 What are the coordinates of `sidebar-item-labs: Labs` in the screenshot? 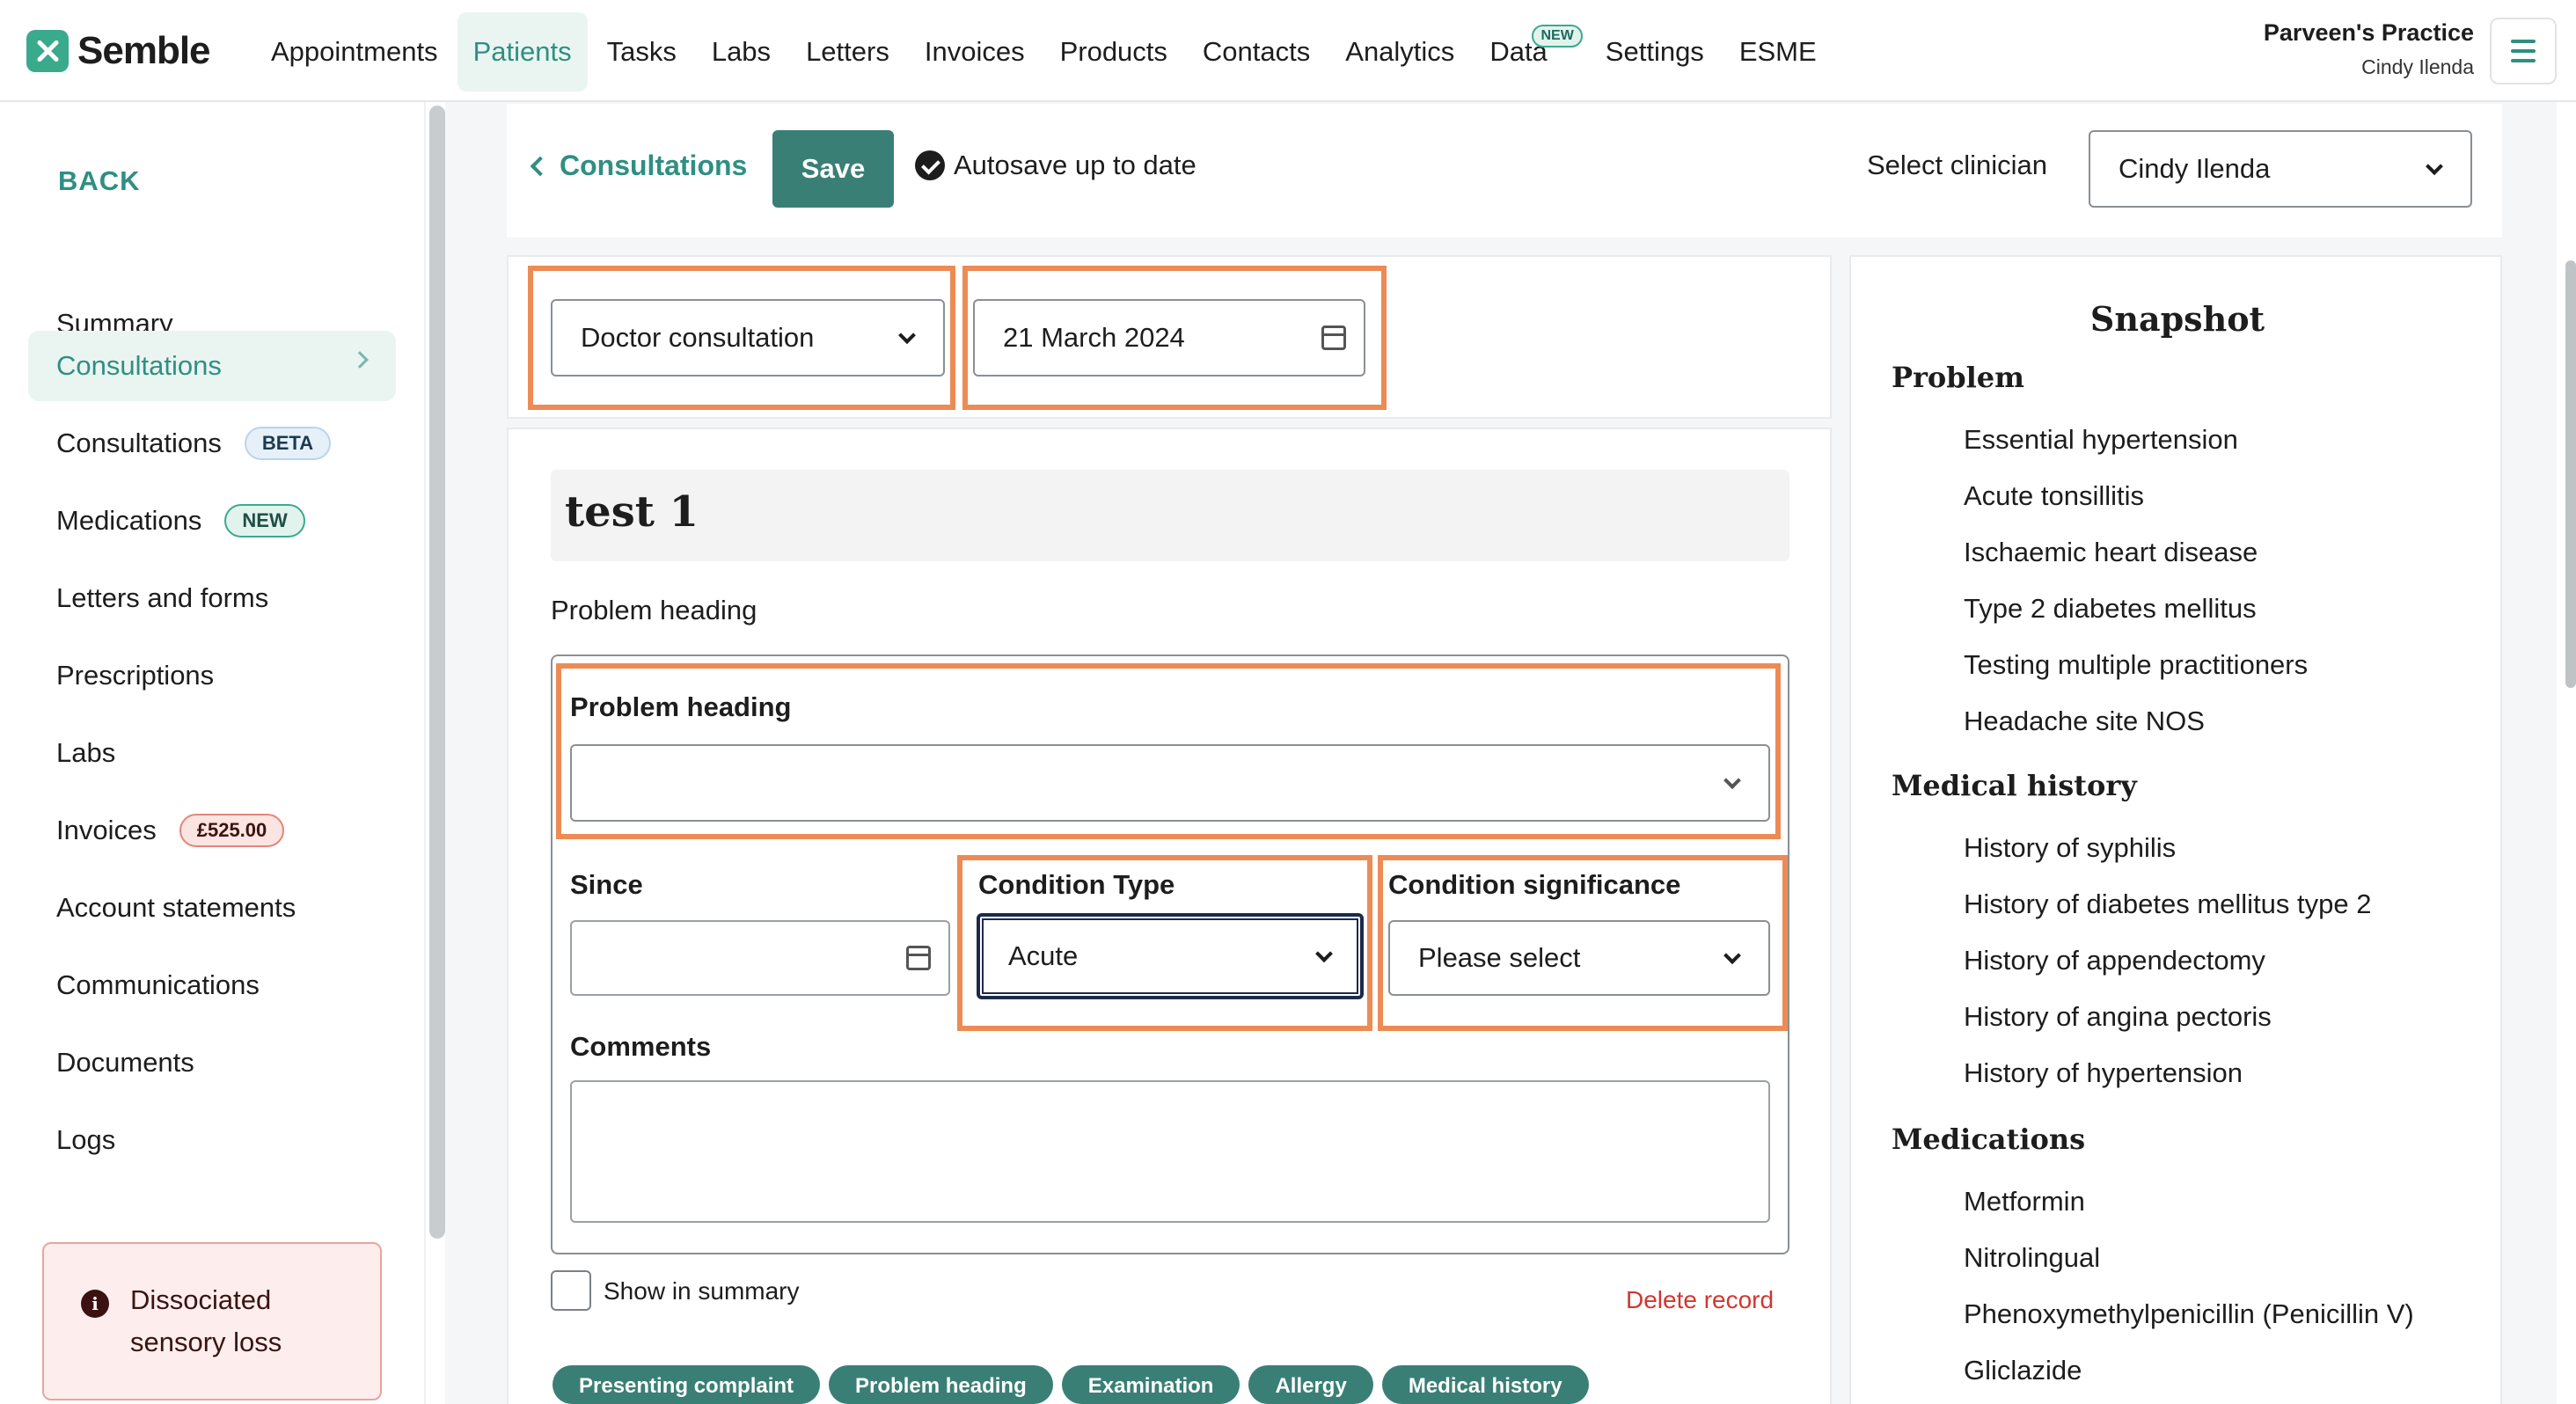 It's located at (212, 753).